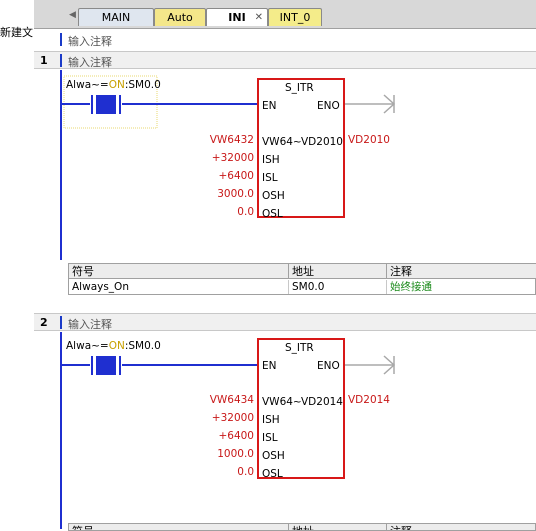 The width and height of the screenshot is (536, 531). Describe the element at coordinates (322, 142) in the screenshot. I see `pin-out: VD2010` at that location.